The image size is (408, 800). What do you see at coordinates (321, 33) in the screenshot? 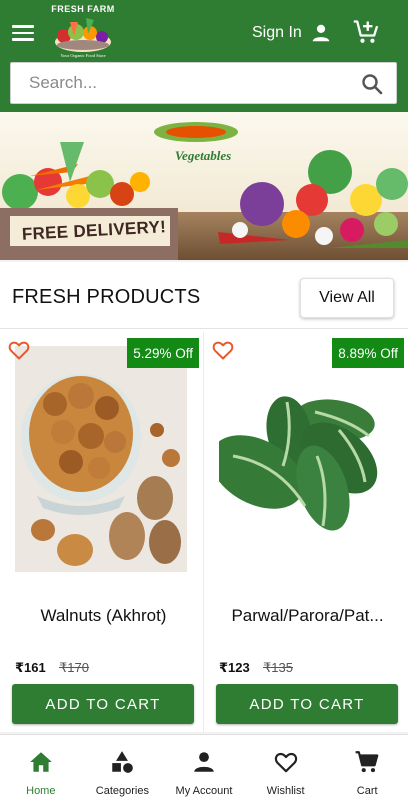
I see `person-icon` at bounding box center [321, 33].